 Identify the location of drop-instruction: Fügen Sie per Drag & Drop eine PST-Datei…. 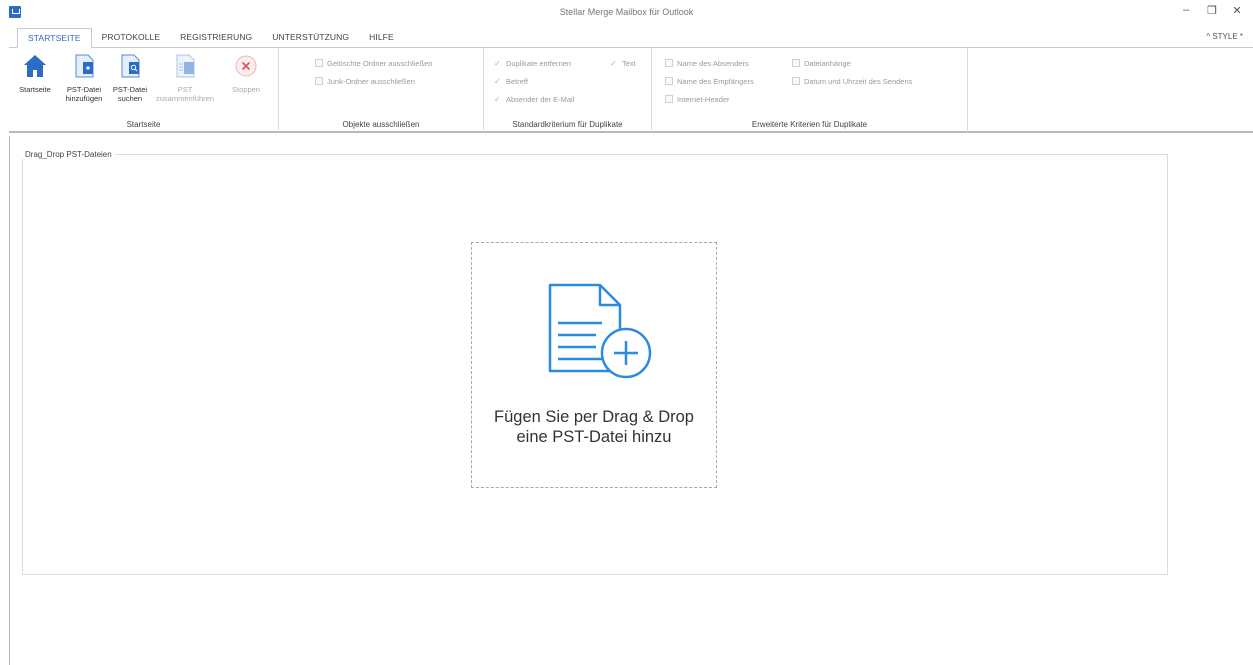
(594, 427).